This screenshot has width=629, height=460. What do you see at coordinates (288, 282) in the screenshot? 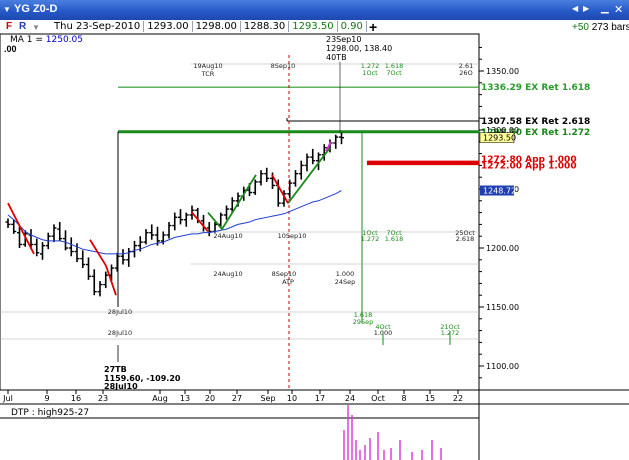
I see `time-projection-label: ATP` at bounding box center [288, 282].